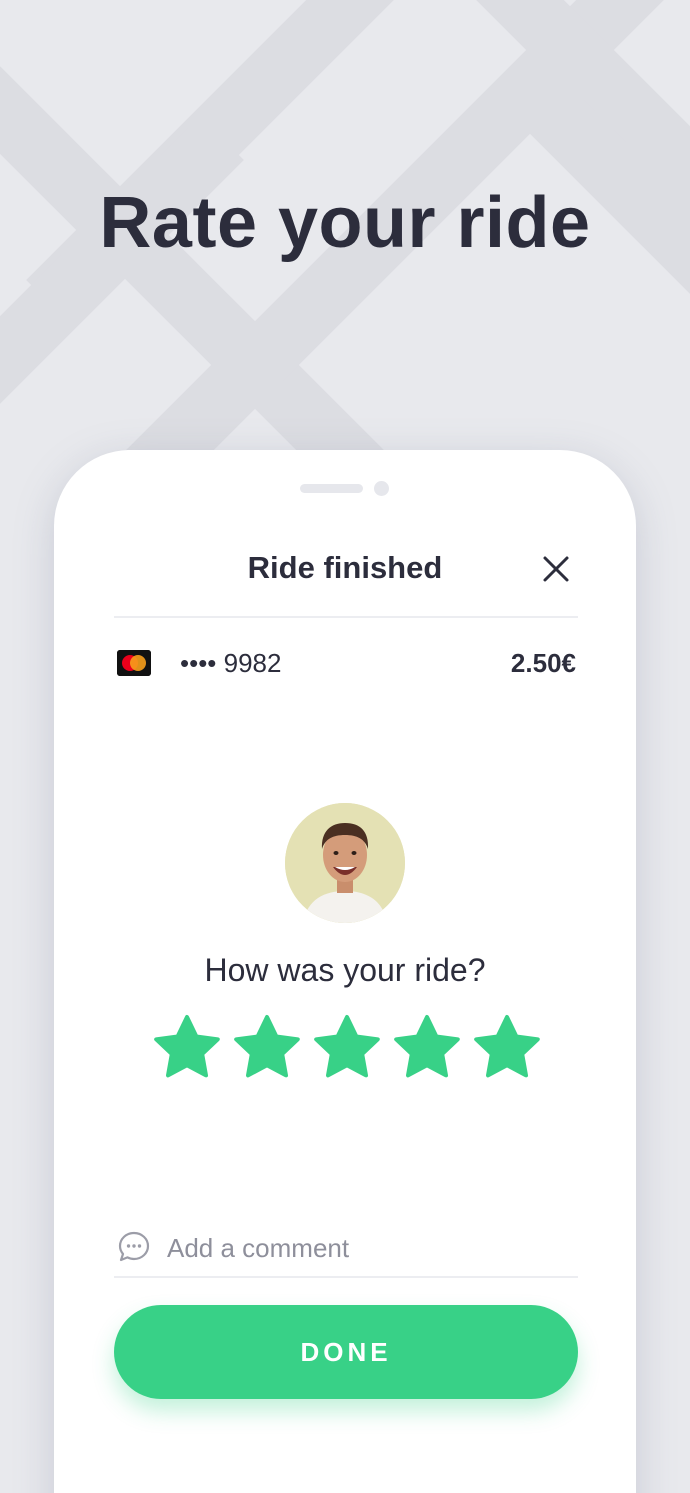 This screenshot has height=1493, width=690. I want to click on ride-price: 2.50€, so click(543, 663).